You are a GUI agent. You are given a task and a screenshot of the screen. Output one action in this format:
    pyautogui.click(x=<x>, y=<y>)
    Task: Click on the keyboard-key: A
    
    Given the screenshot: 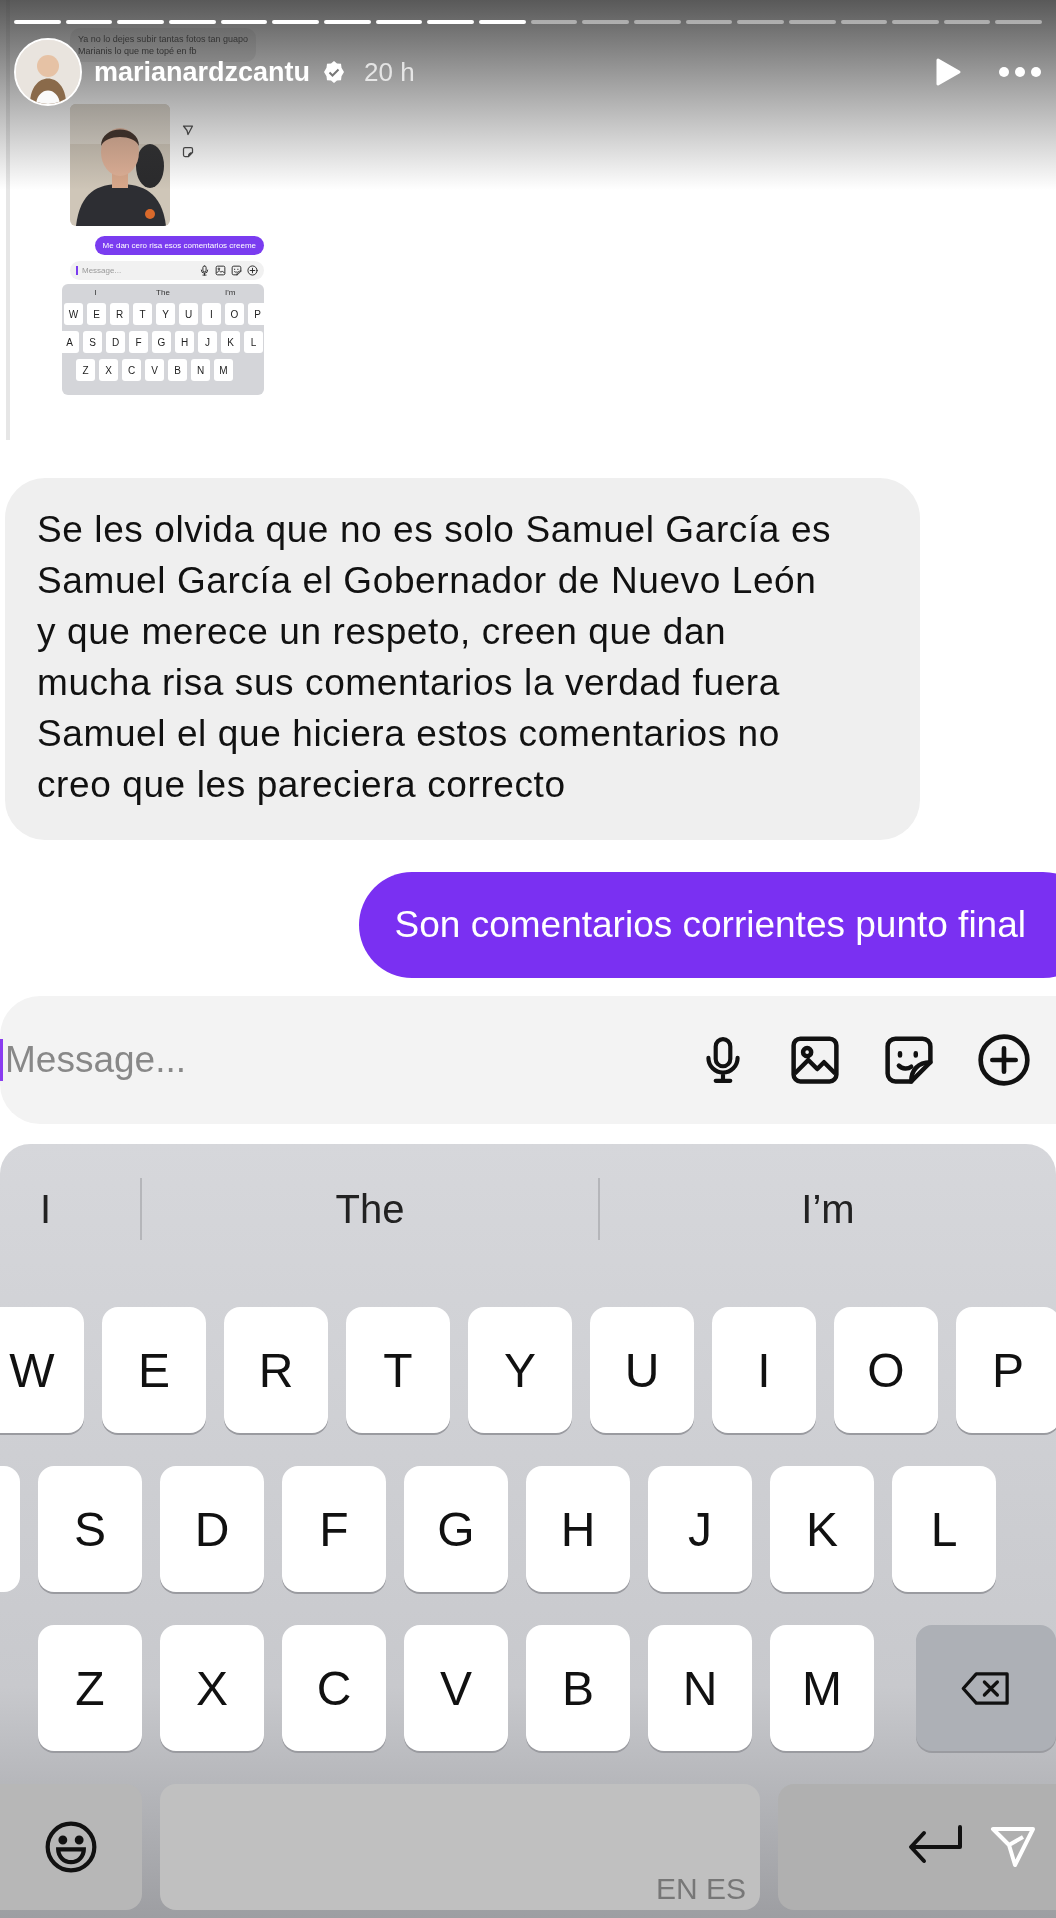 What is the action you would take?
    pyautogui.click(x=70, y=342)
    